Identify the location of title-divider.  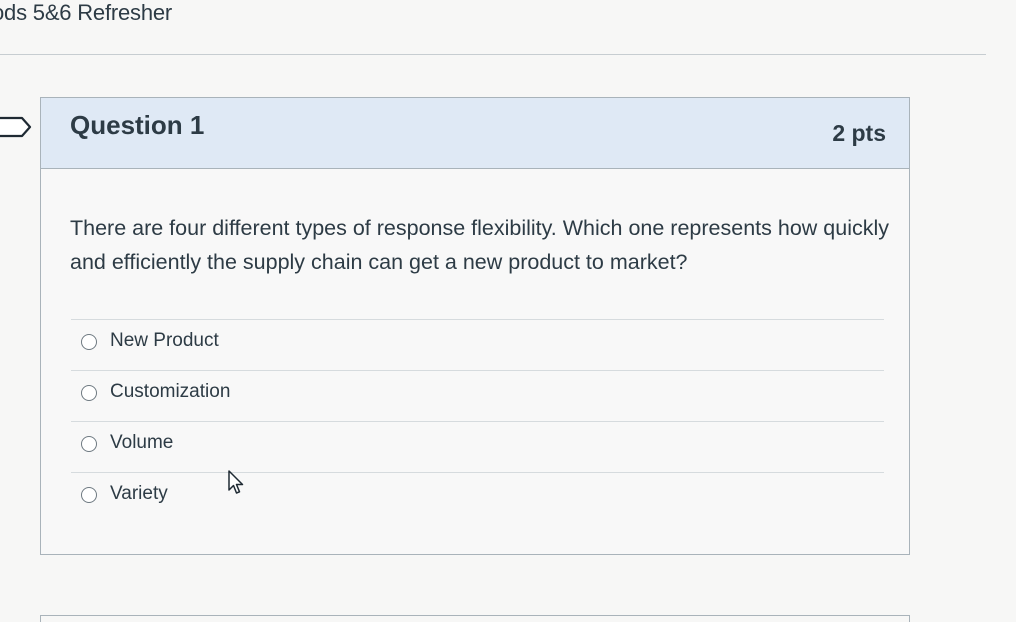
(493, 54).